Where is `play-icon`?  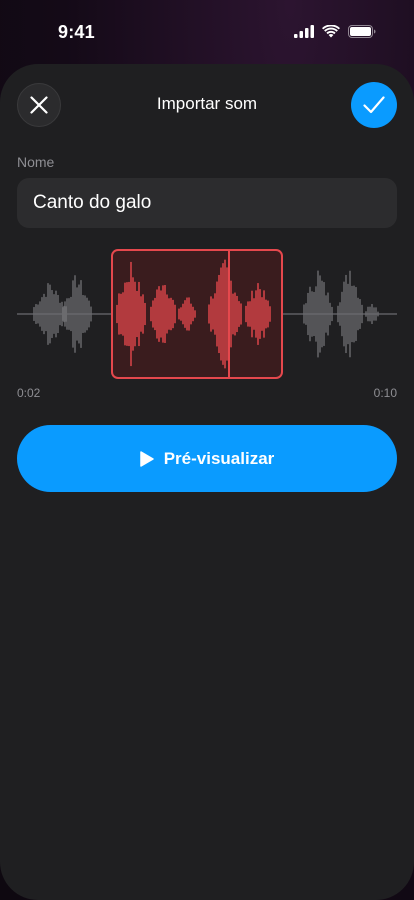 play-icon is located at coordinates (146, 458).